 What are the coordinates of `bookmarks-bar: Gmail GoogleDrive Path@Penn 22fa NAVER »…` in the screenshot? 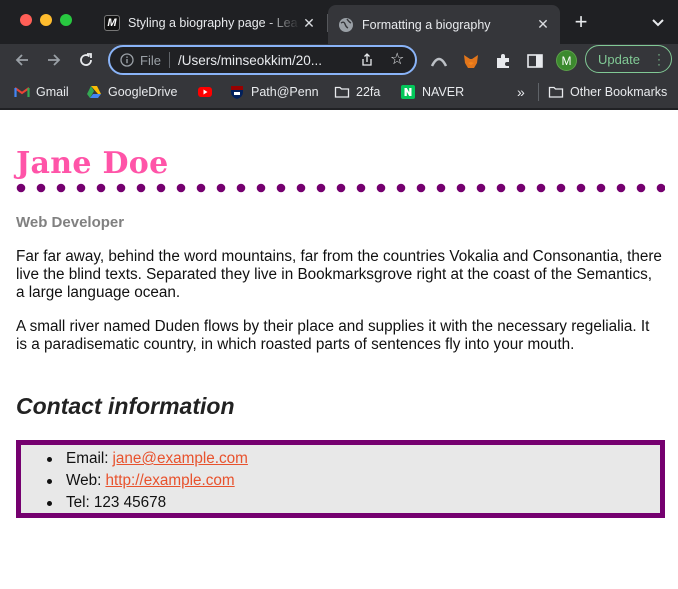 It's located at (339, 92).